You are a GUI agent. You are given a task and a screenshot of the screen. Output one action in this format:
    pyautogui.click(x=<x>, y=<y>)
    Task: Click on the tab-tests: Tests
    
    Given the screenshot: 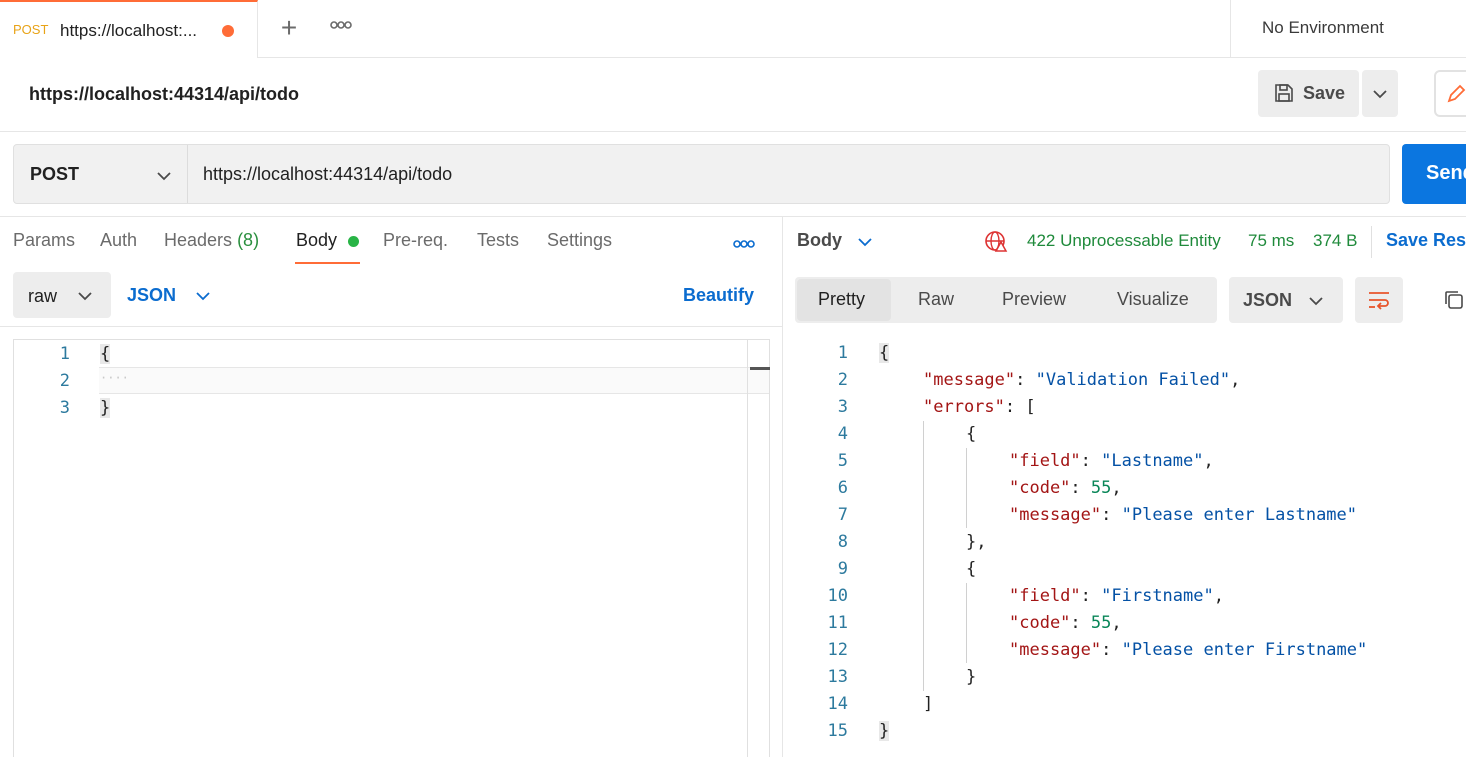 What is the action you would take?
    pyautogui.click(x=498, y=240)
    